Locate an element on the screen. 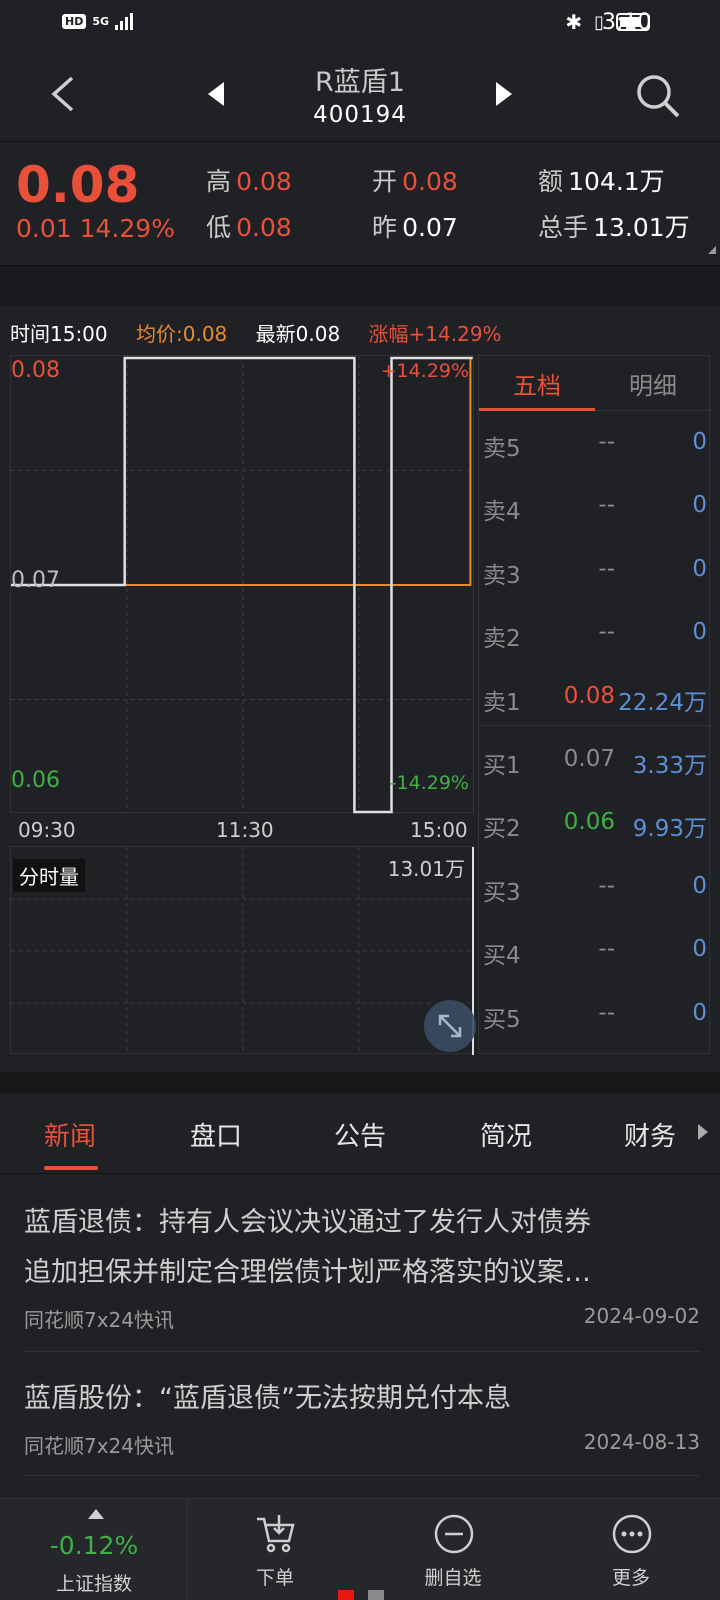  low-label: 低 is located at coordinates (219, 227).